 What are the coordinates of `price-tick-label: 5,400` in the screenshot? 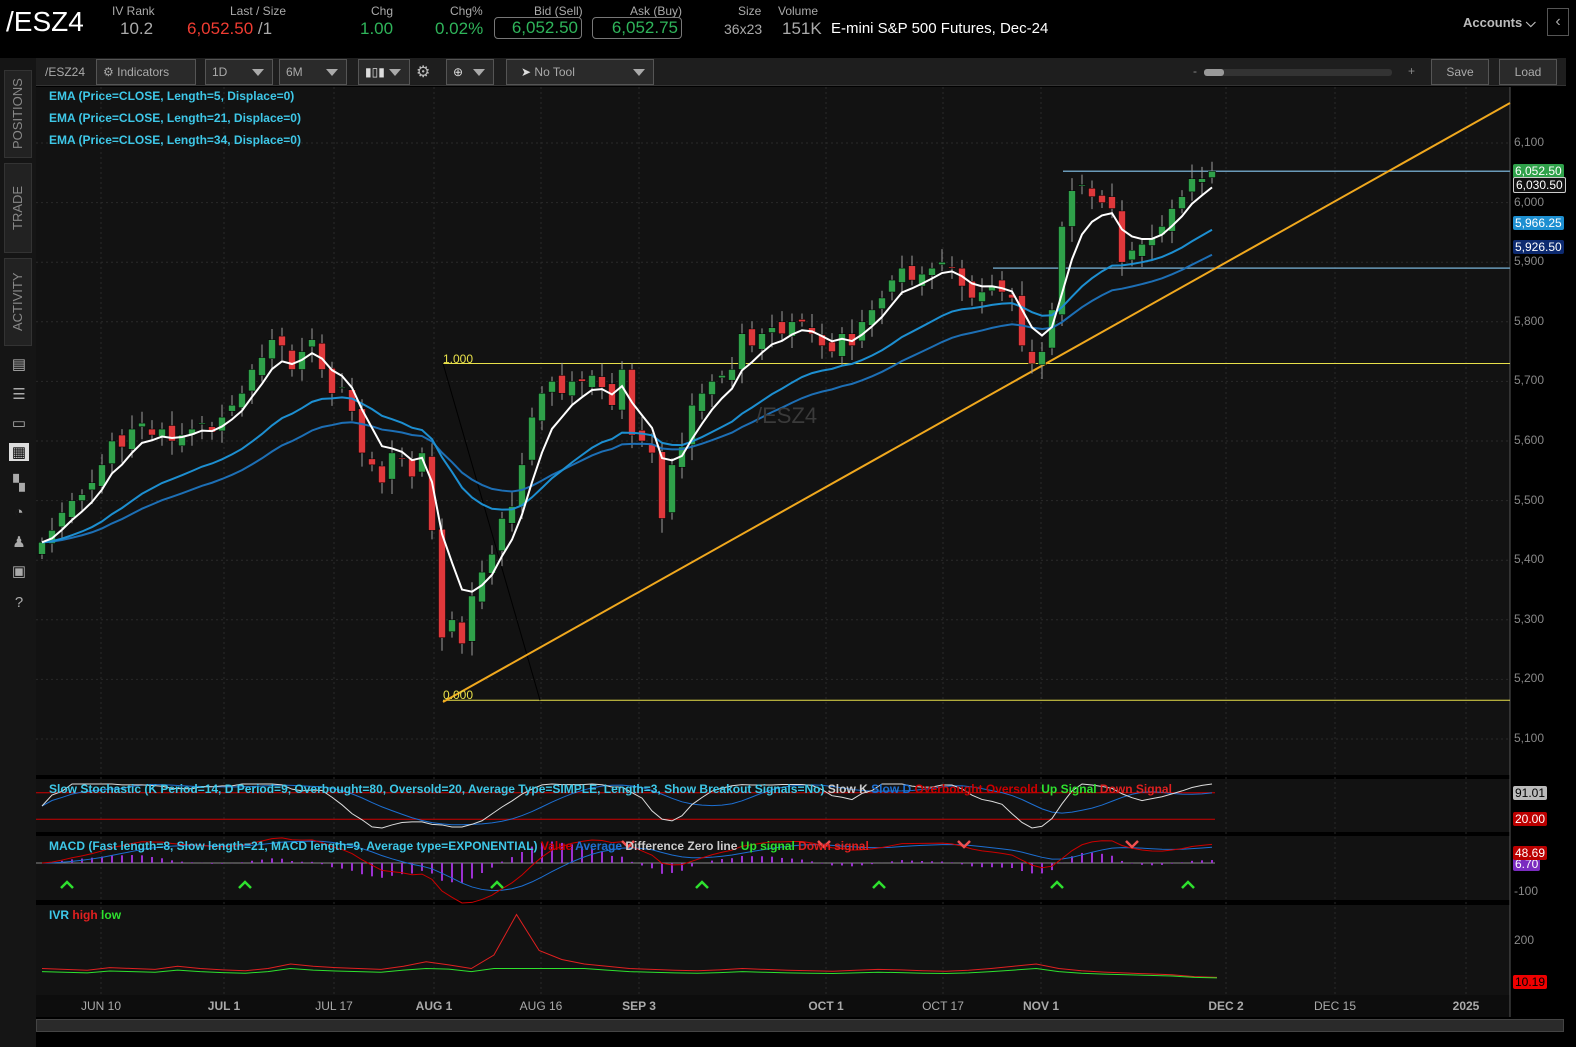 It's located at (1529, 559).